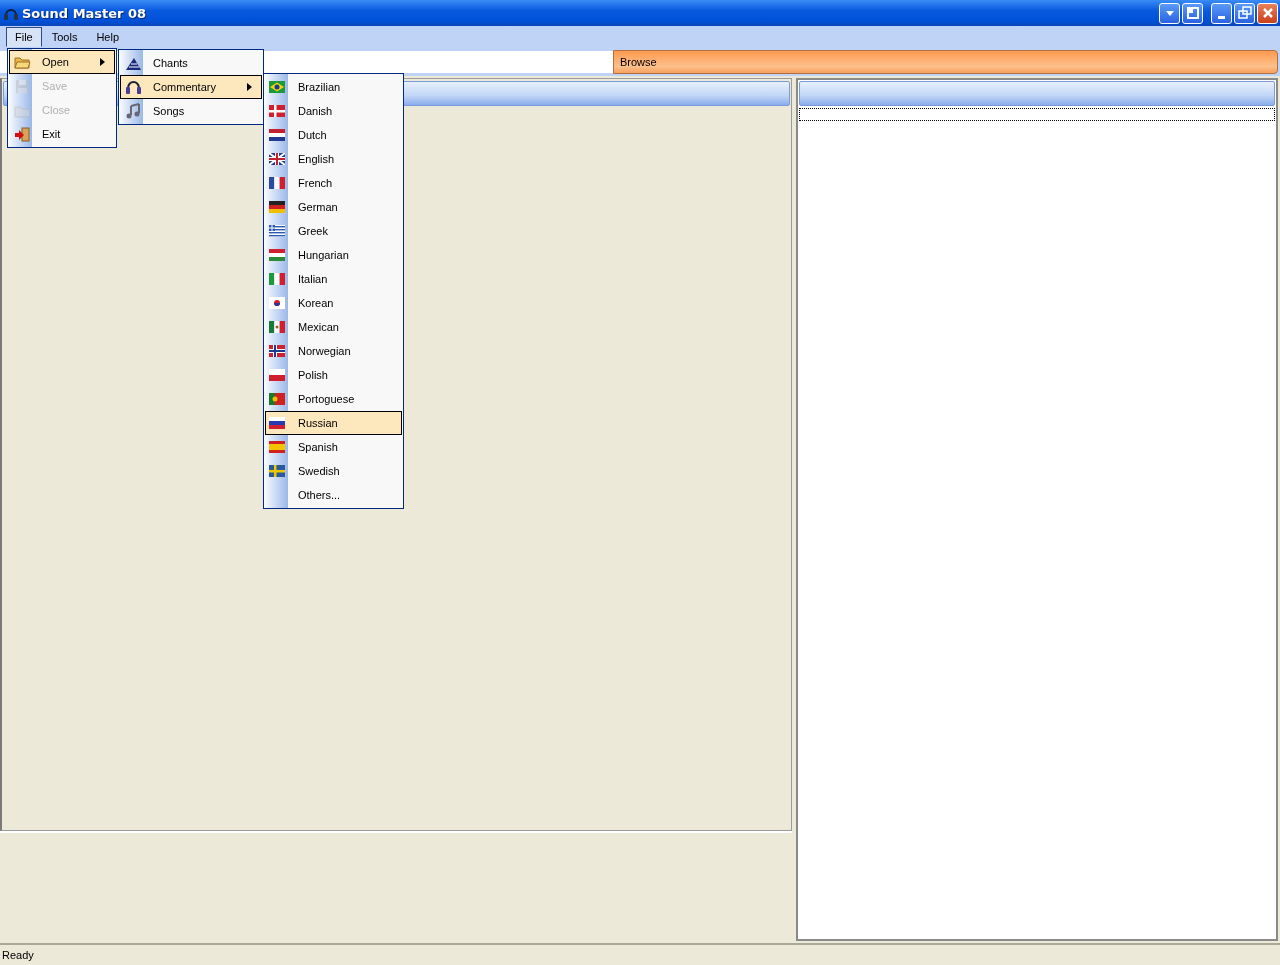 The height and width of the screenshot is (965, 1280). Describe the element at coordinates (1221, 17) in the screenshot. I see `minimize-icon` at that location.